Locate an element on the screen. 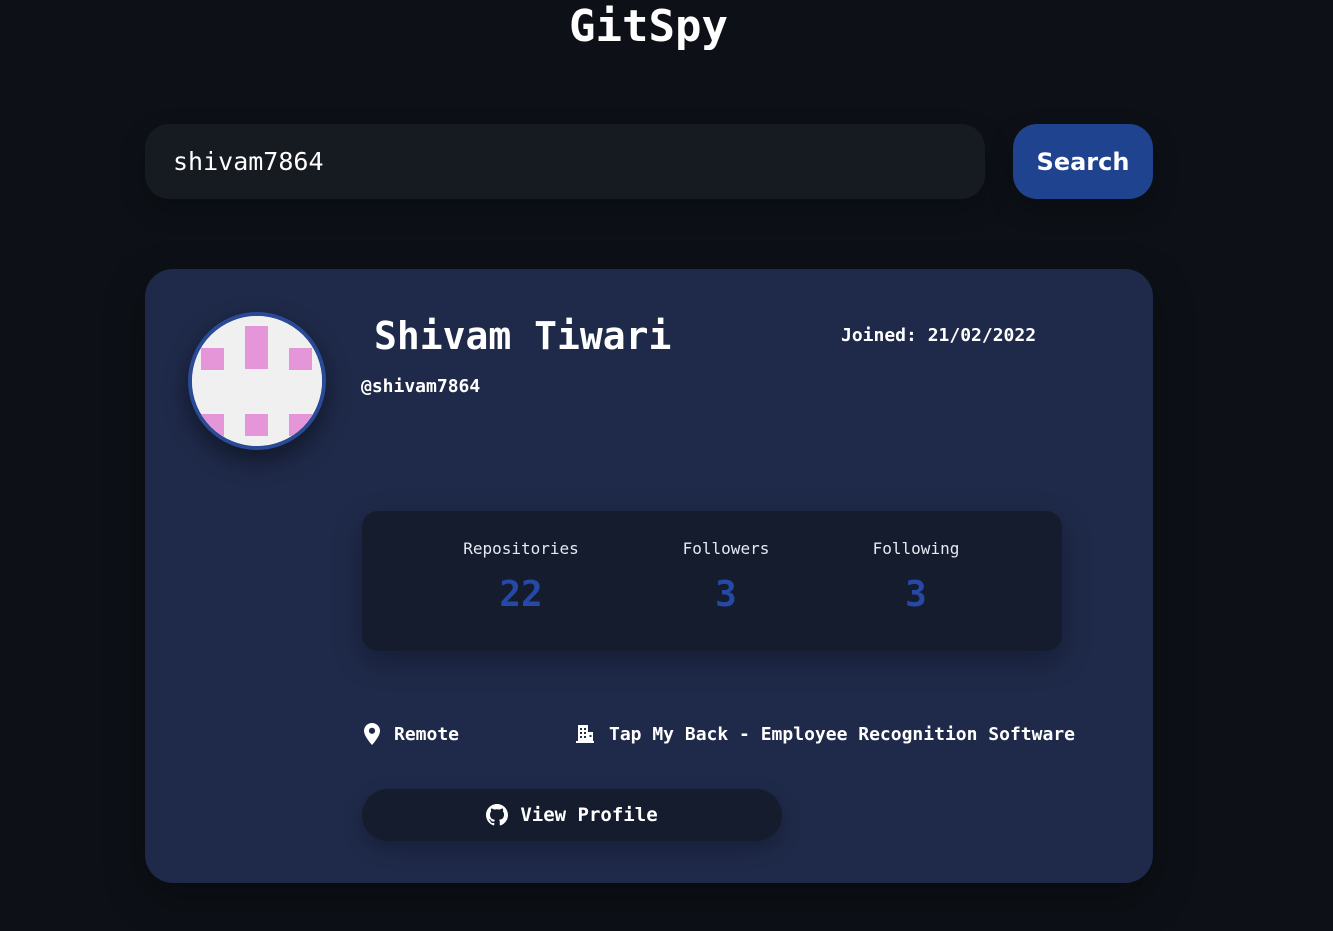 This screenshot has height=931, width=1333. github-icon is located at coordinates (497, 815).